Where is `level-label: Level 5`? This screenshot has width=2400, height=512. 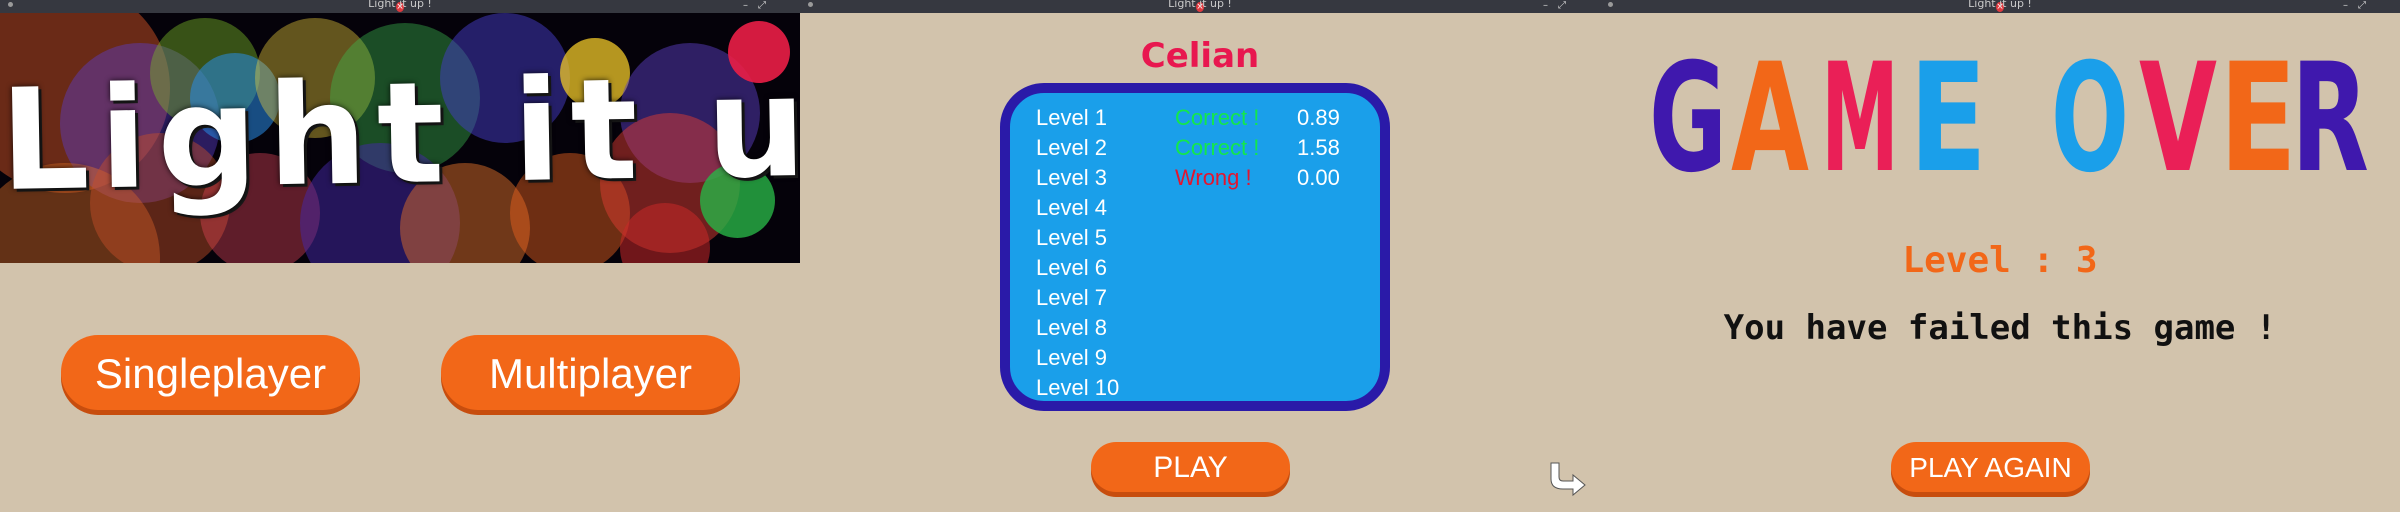
level-label: Level 5 is located at coordinates (1071, 237).